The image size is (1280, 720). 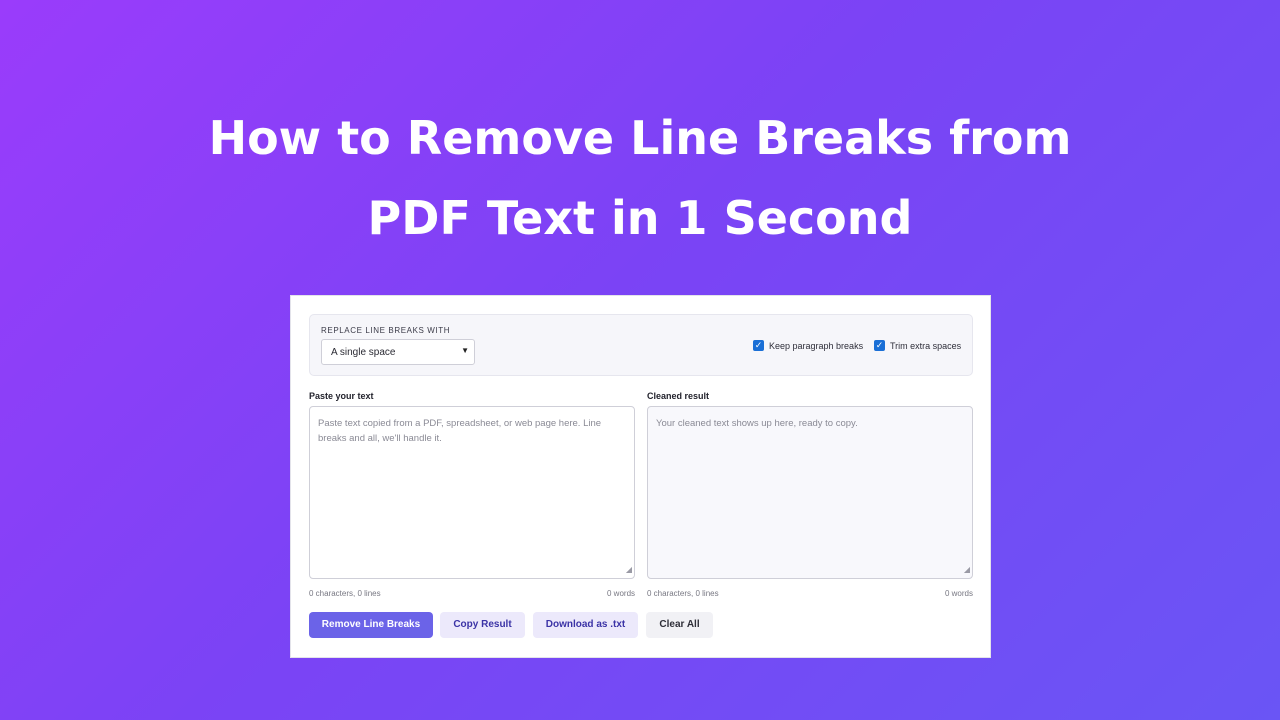 I want to click on copy-result-button: Copy Result, so click(x=482, y=625).